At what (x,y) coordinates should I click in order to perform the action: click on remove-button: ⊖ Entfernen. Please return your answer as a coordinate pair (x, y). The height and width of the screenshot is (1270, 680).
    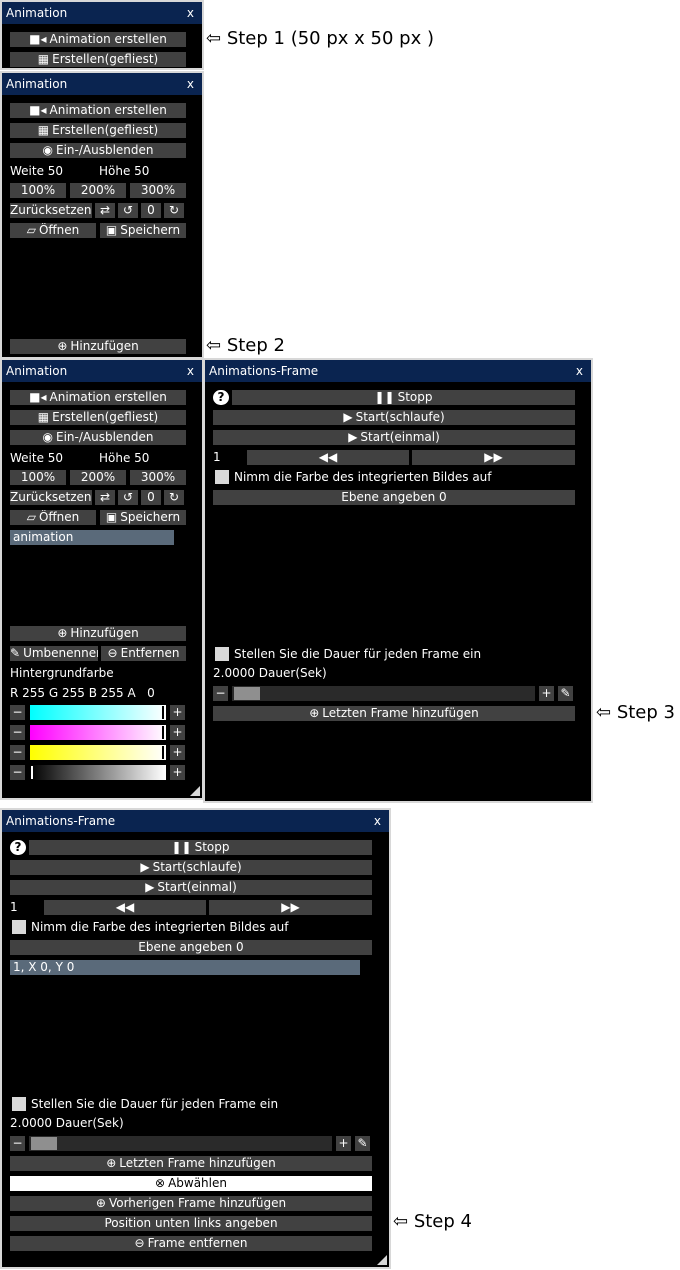
    Looking at the image, I should click on (143, 653).